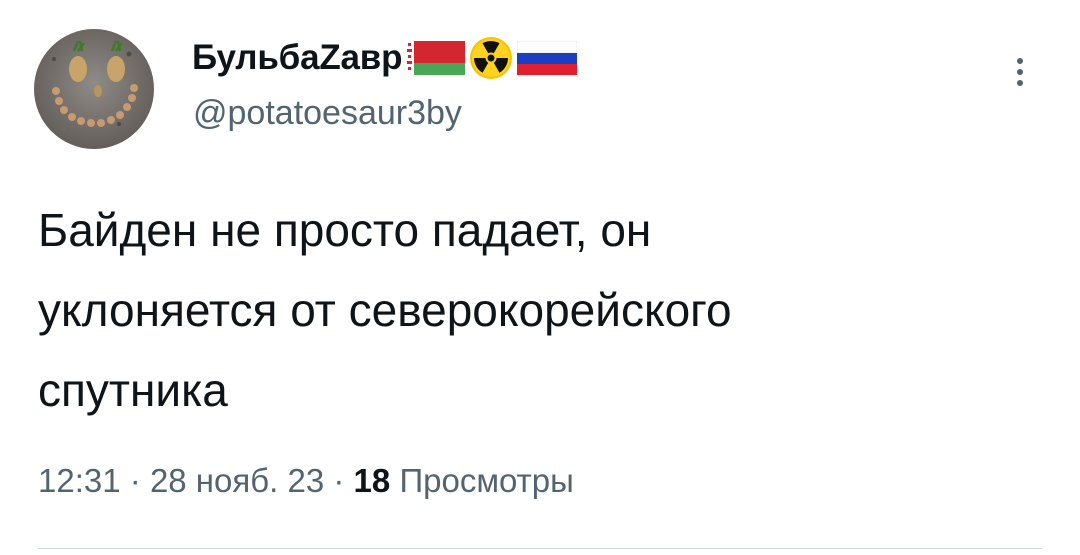  I want to click on more-options-icon, so click(1020, 72).